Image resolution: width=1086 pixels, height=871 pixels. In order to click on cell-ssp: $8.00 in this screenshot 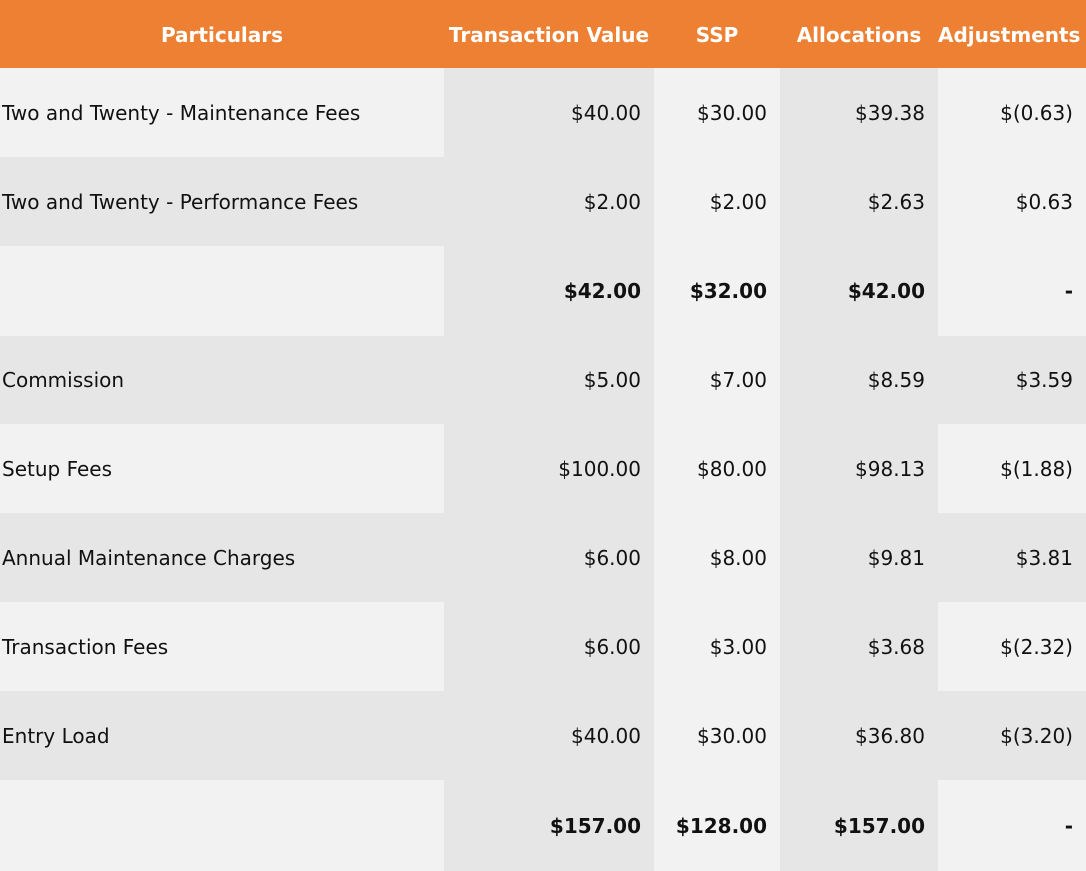, I will do `click(717, 557)`.